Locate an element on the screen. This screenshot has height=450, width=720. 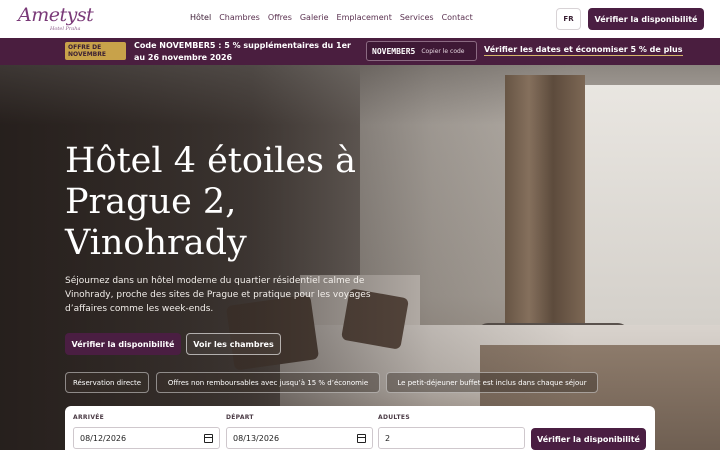
copy-code-label: Copier le code is located at coordinates (443, 51).